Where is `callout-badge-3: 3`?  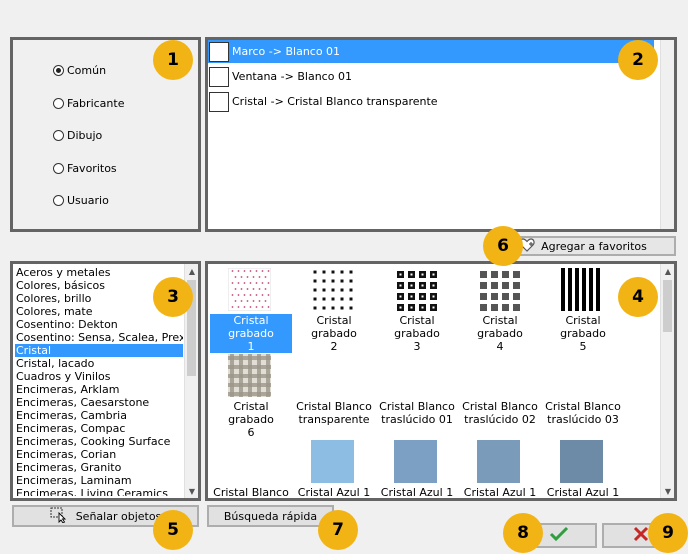 callout-badge-3: 3 is located at coordinates (173, 297).